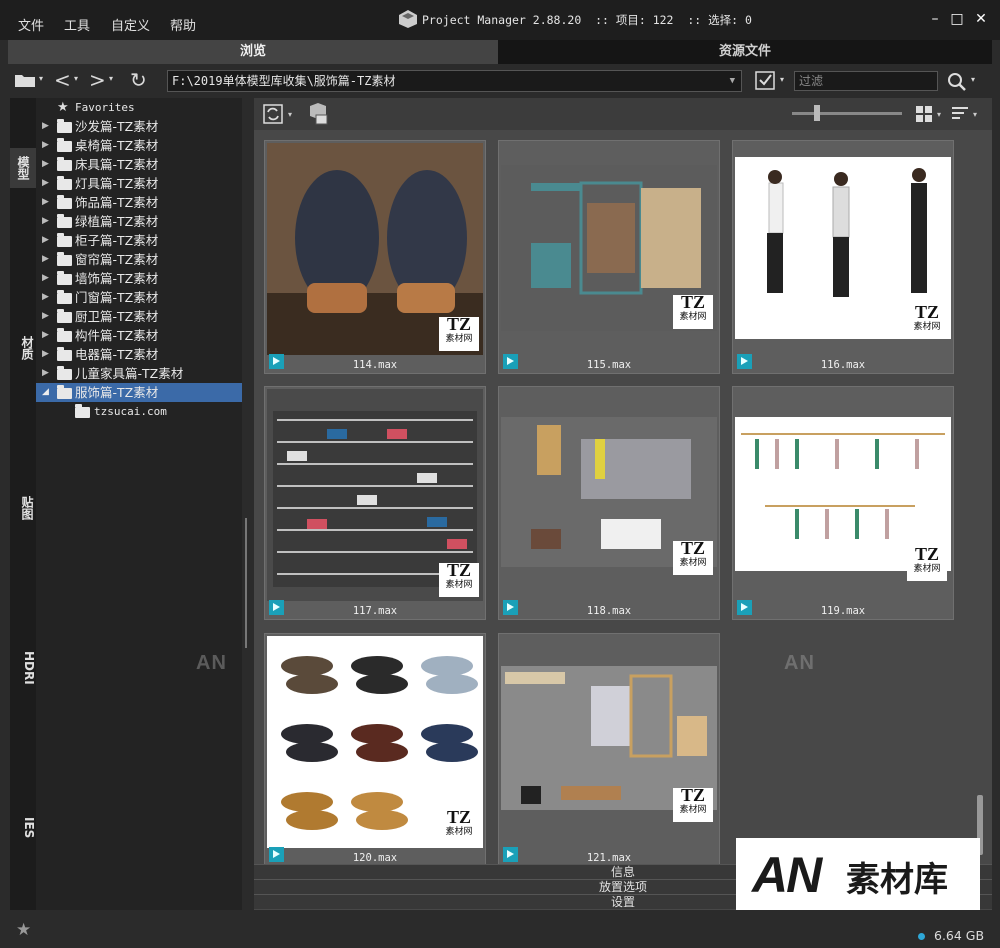 This screenshot has height=948, width=1000. I want to click on vertical-scrollbar, so click(980, 497).